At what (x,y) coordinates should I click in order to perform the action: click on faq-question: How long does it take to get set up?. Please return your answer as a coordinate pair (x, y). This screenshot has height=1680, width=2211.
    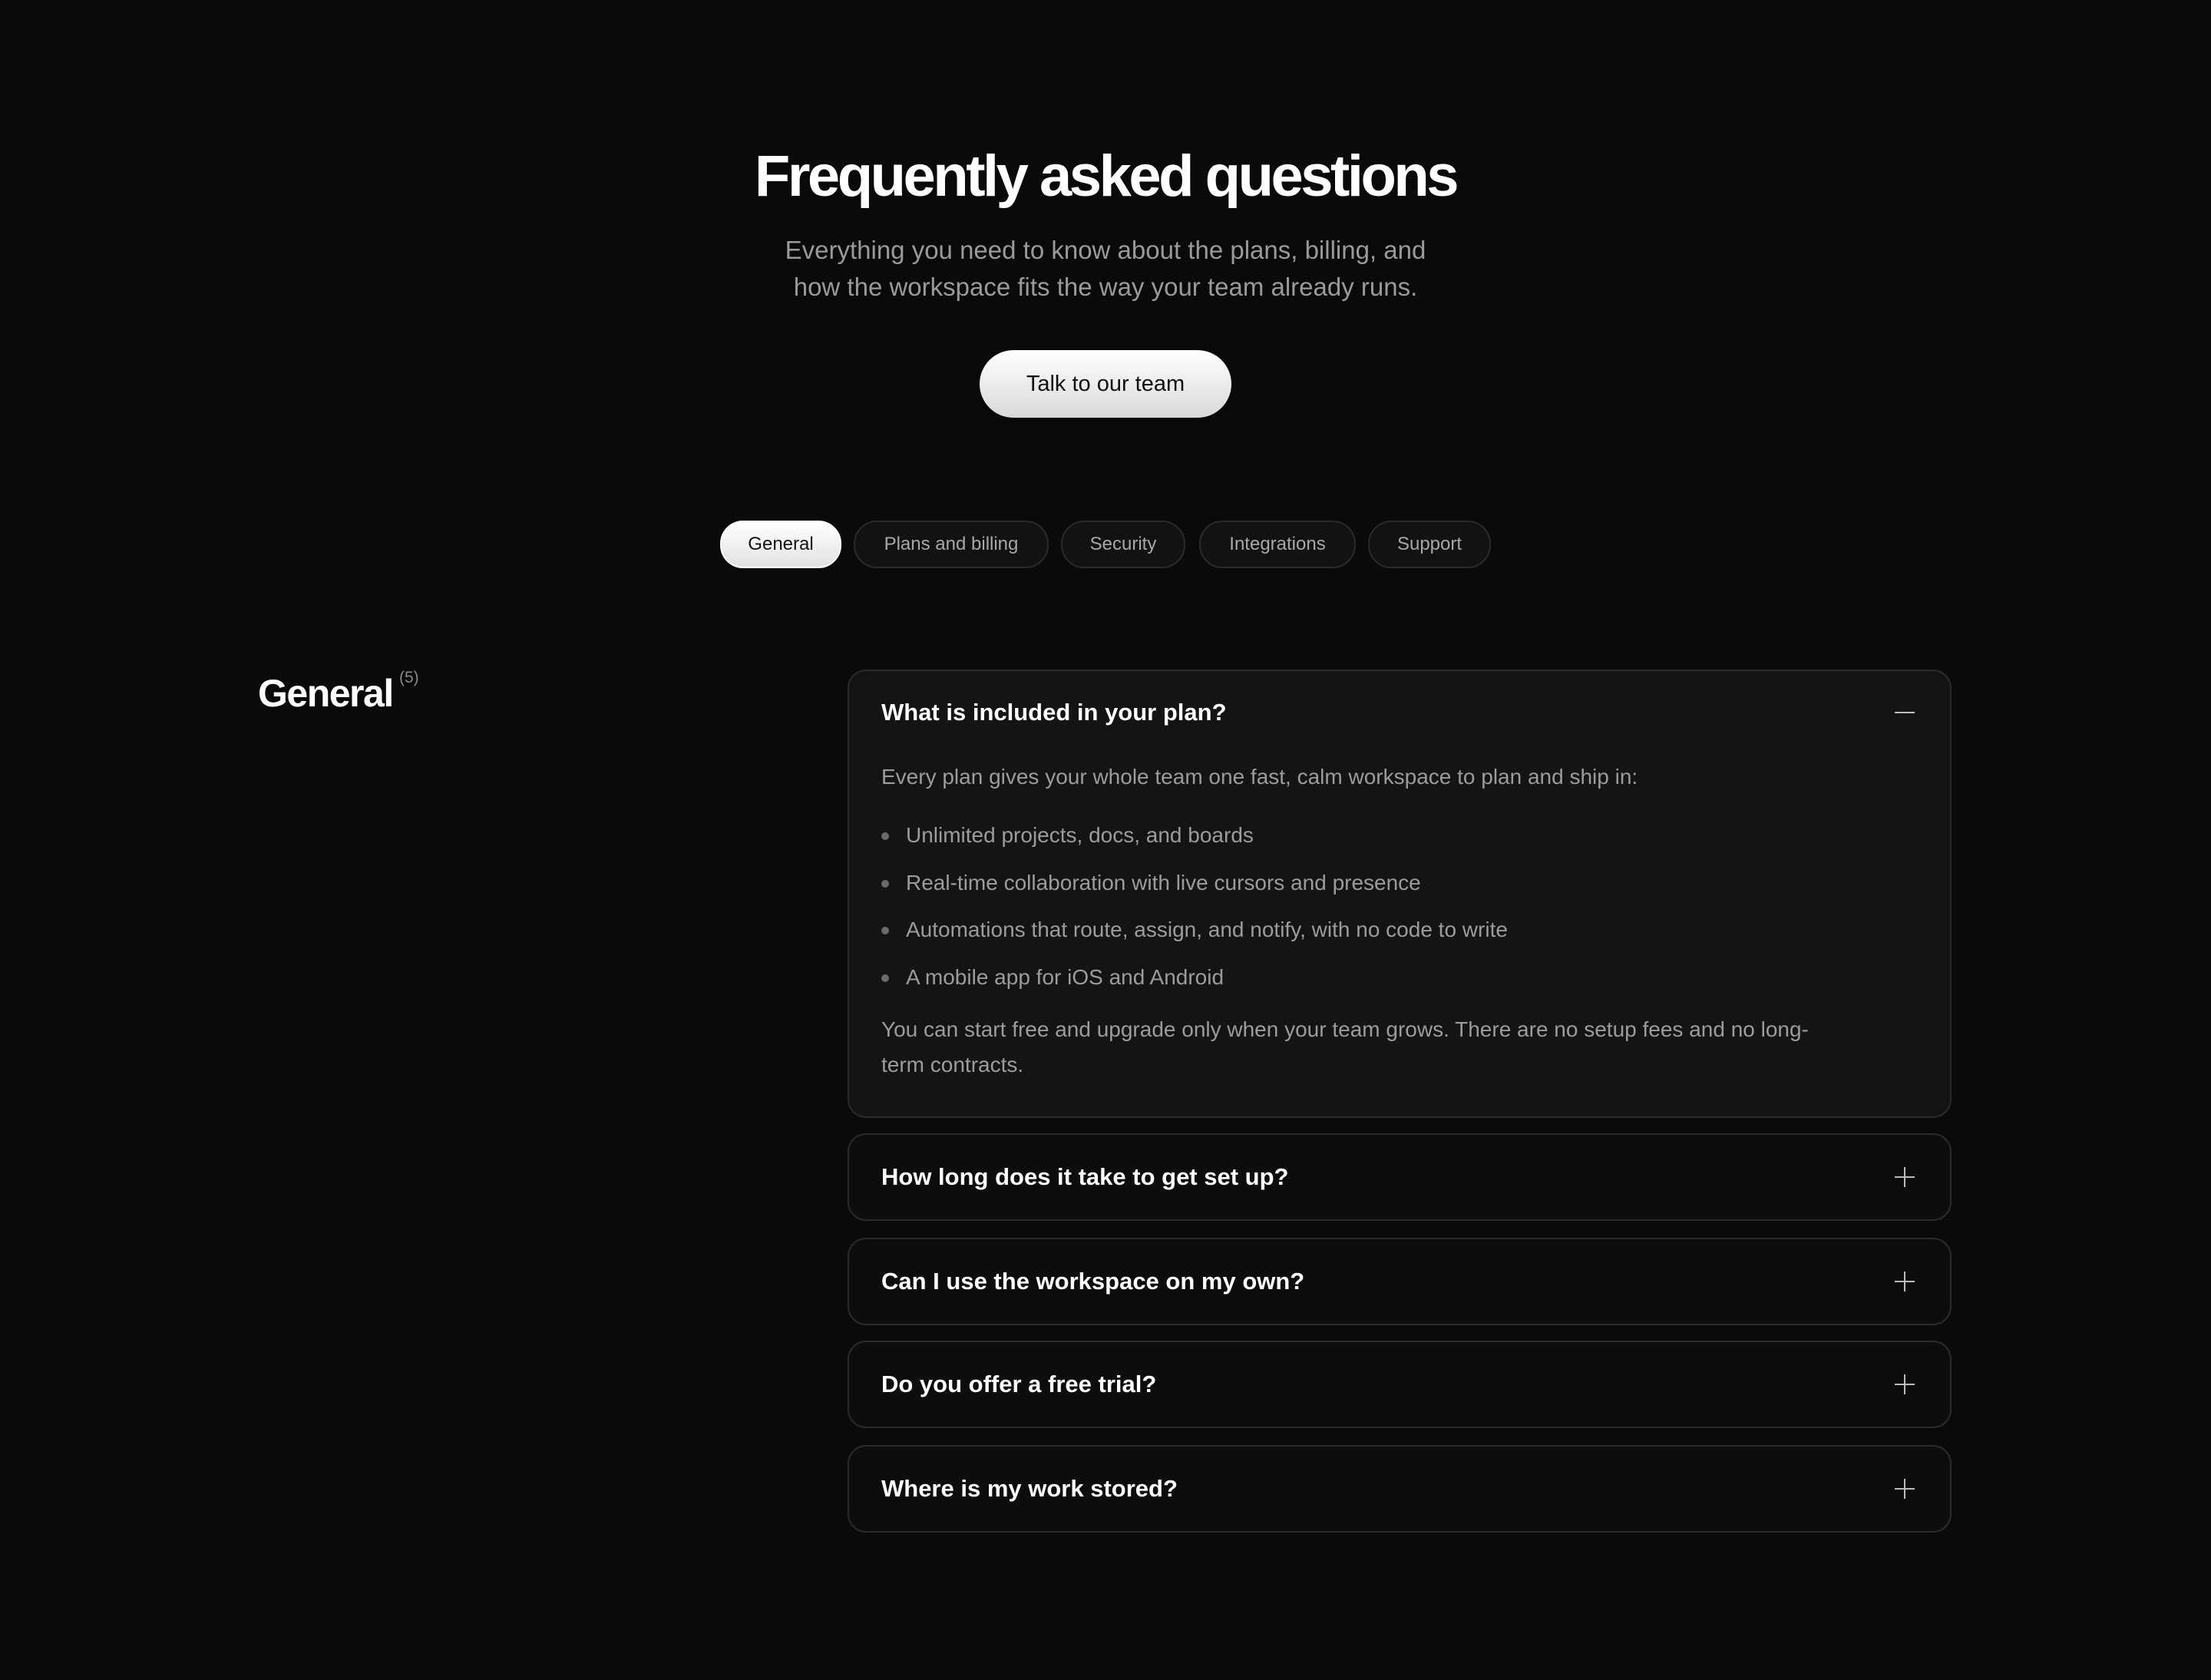
    Looking at the image, I should click on (1084, 1177).